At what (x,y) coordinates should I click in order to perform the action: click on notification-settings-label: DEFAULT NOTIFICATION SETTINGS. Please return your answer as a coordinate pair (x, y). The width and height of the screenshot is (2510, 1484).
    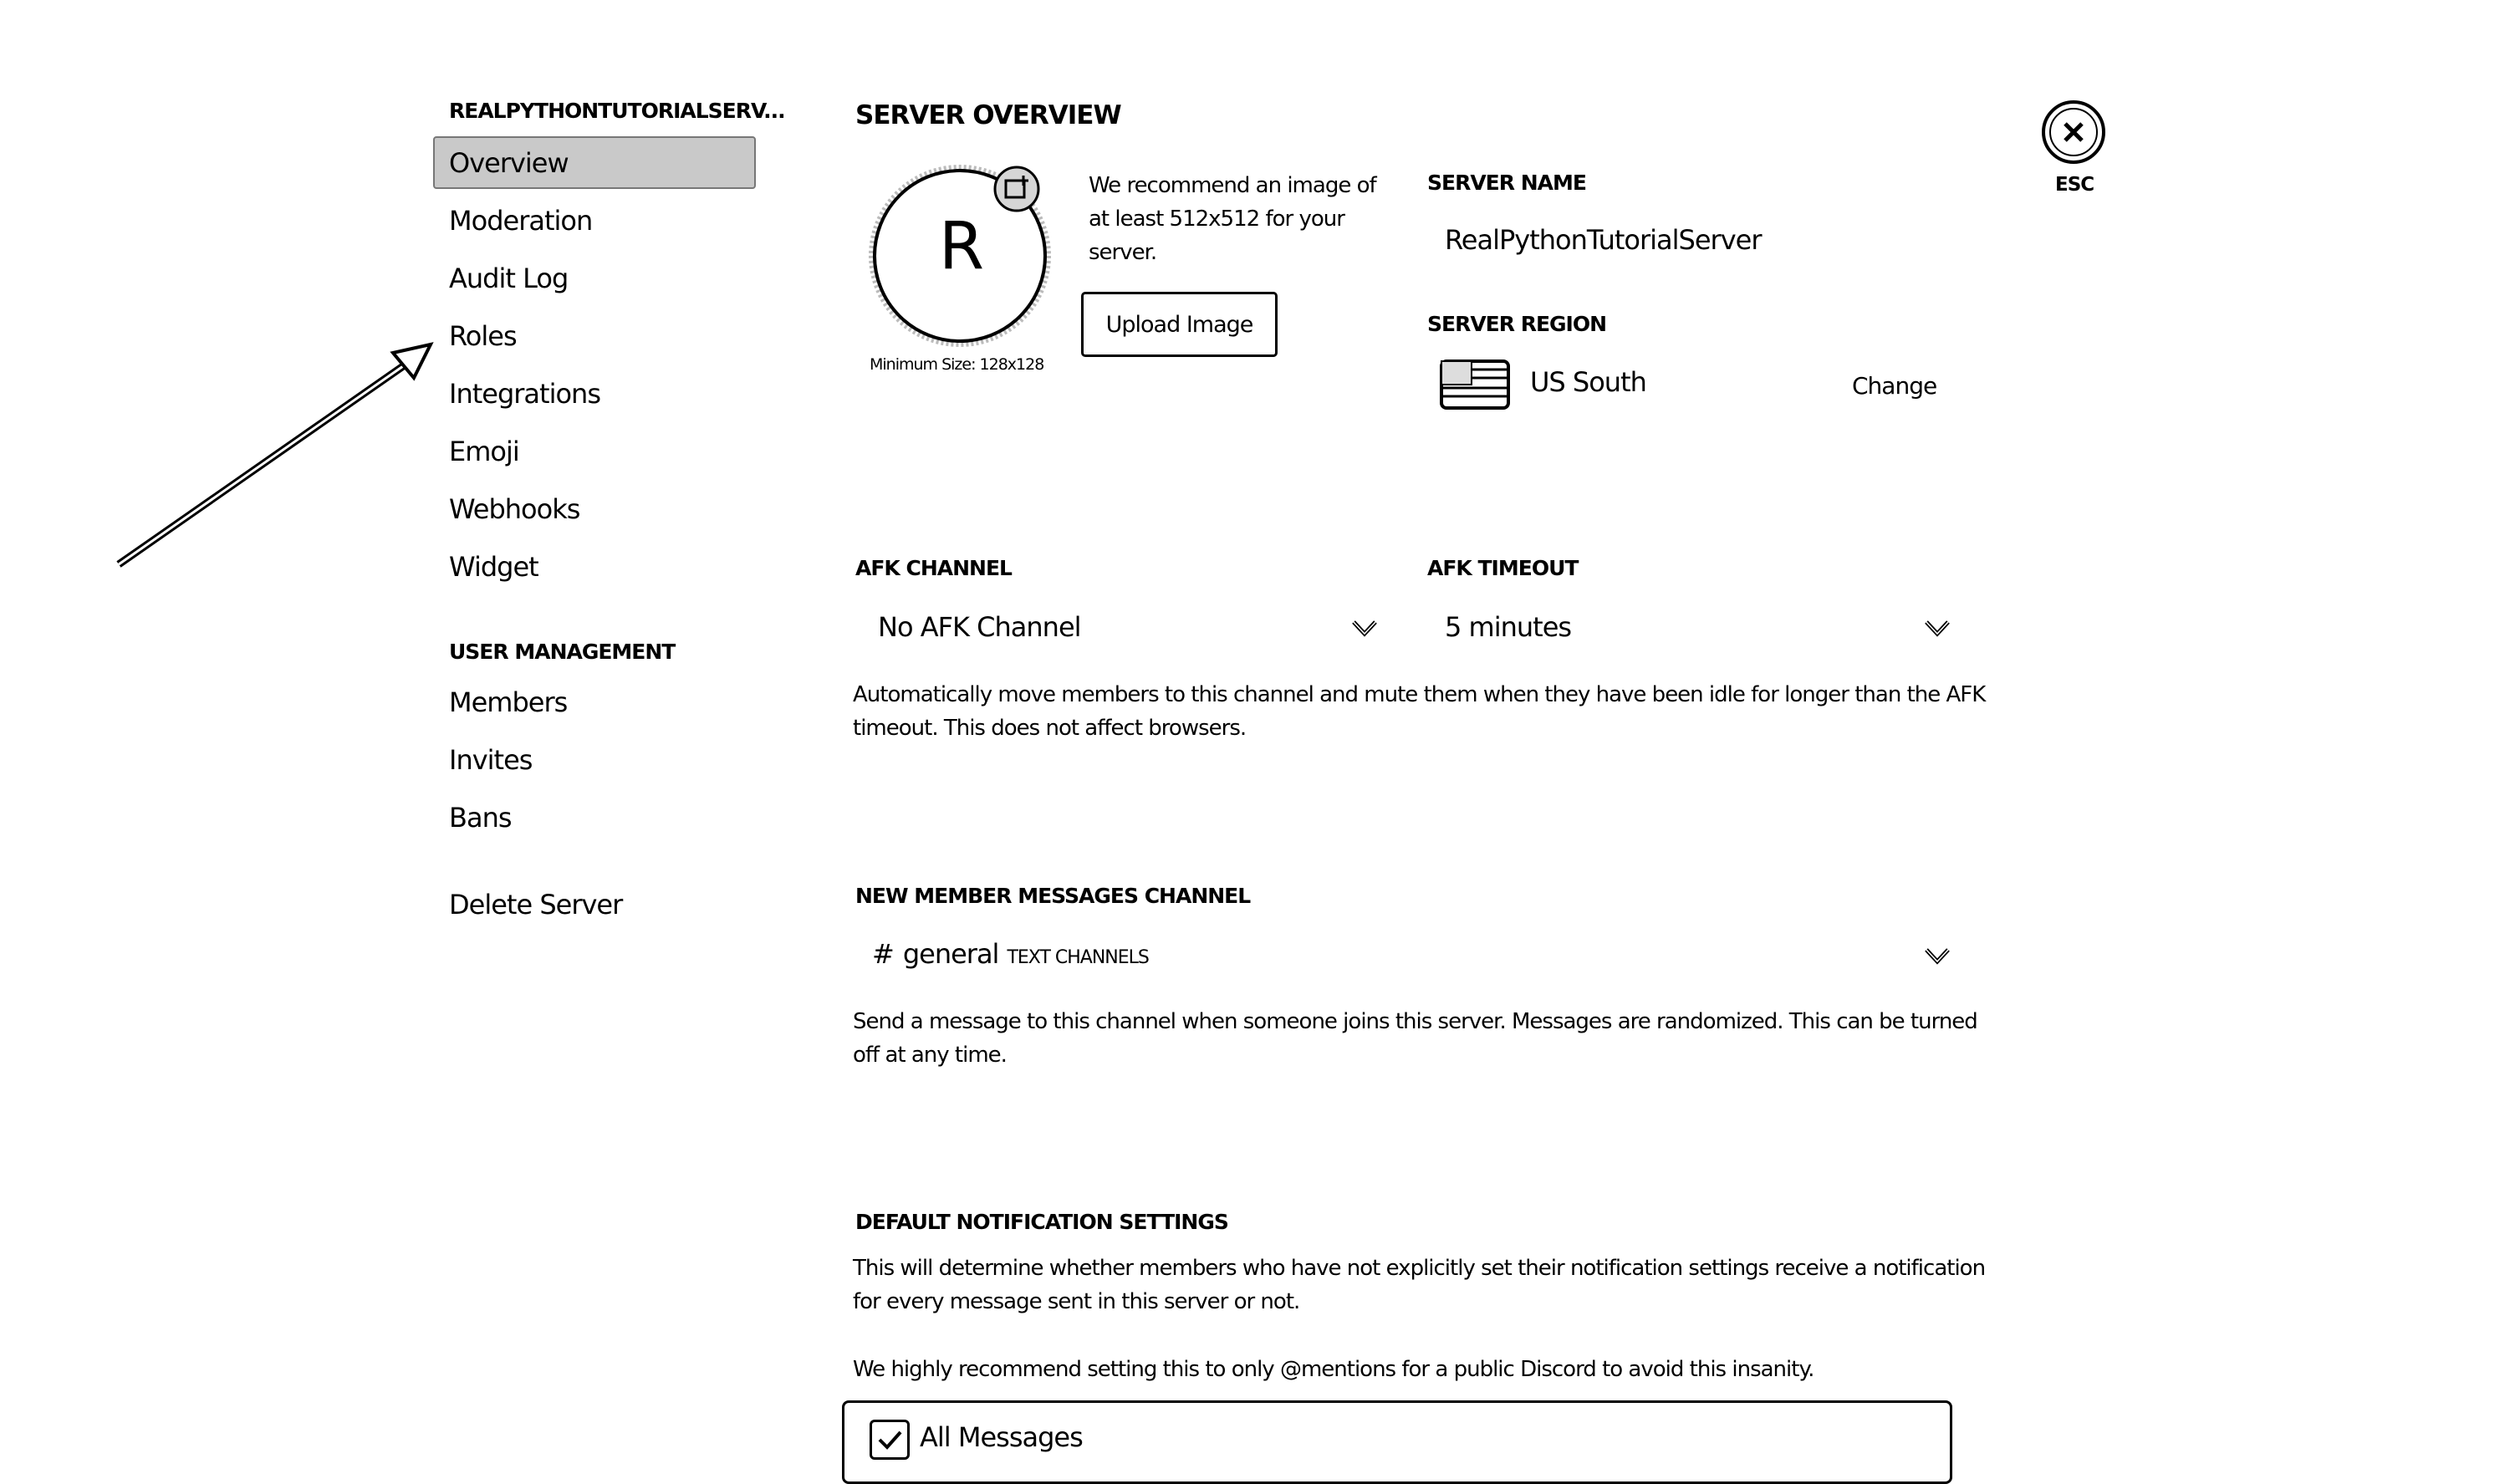
    Looking at the image, I should click on (1042, 1222).